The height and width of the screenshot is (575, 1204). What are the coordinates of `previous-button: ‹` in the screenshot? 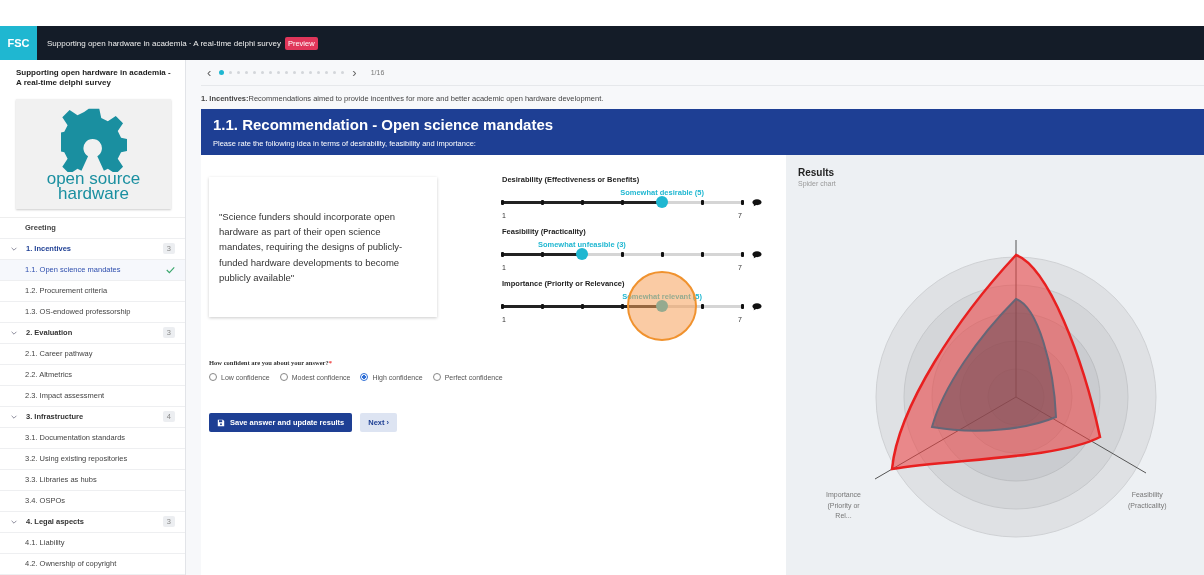 It's located at (209, 72).